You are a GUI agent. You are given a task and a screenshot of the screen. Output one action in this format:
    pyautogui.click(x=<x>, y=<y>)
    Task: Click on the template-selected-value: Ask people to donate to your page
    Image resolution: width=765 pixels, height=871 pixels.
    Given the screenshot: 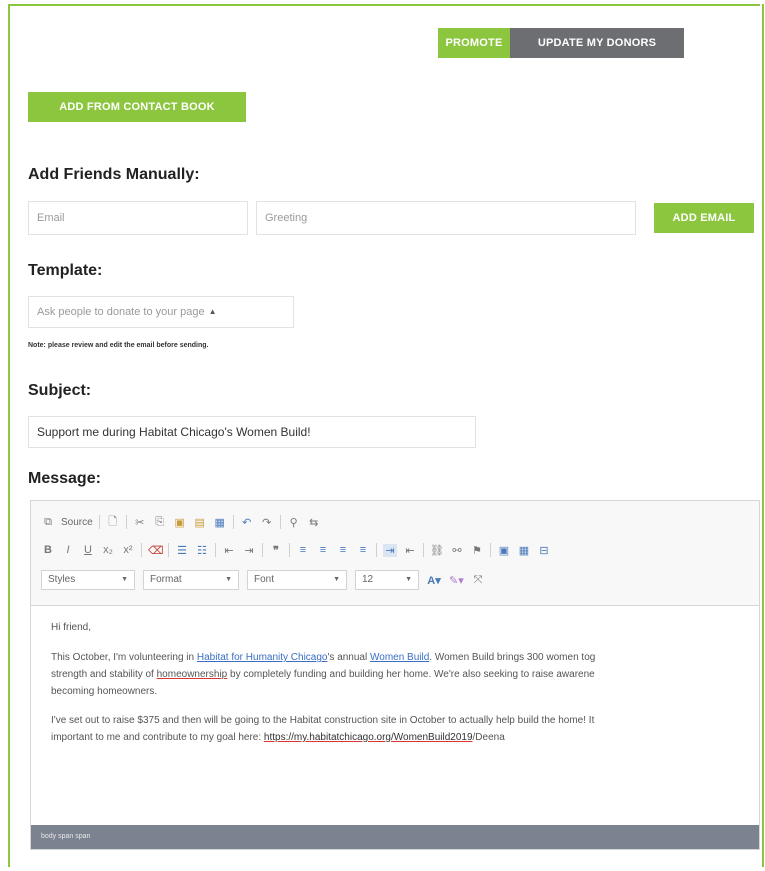 What is the action you would take?
    pyautogui.click(x=121, y=312)
    